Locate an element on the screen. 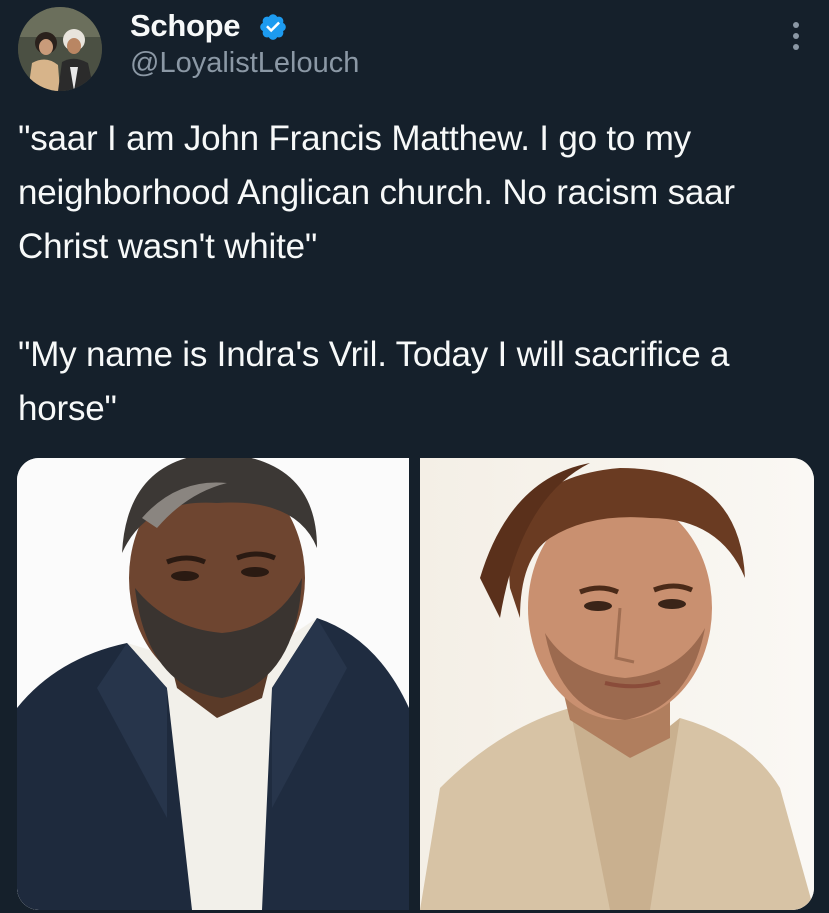 The height and width of the screenshot is (913, 829). more-options-icon is located at coordinates (796, 39).